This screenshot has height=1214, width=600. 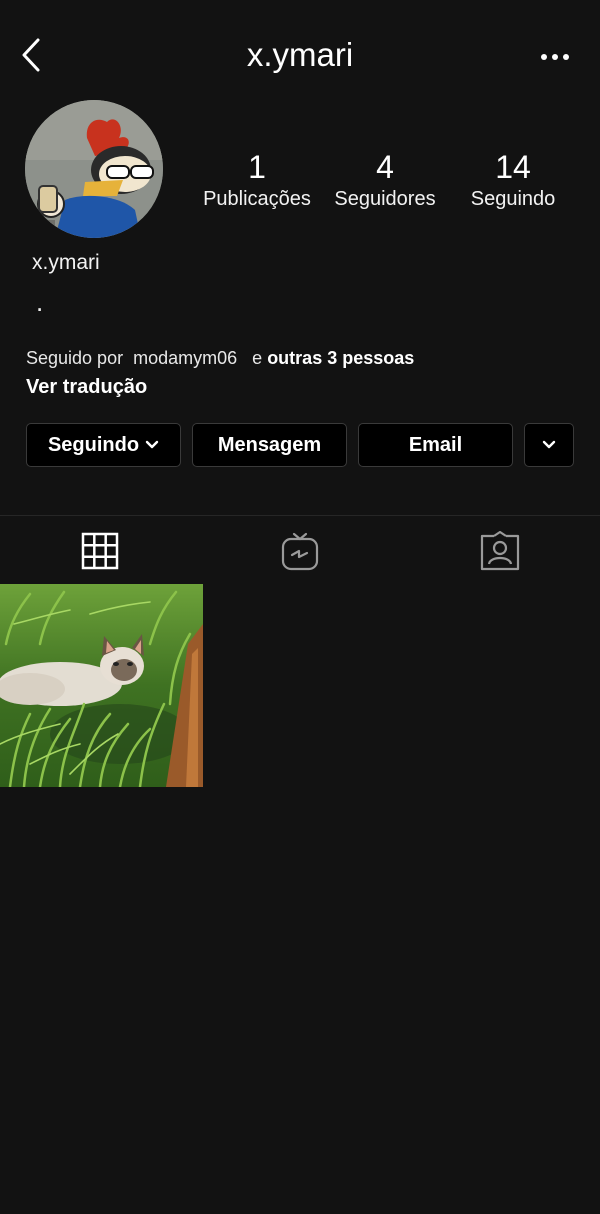 I want to click on followers-stat: 4 Seguidores, so click(x=385, y=180).